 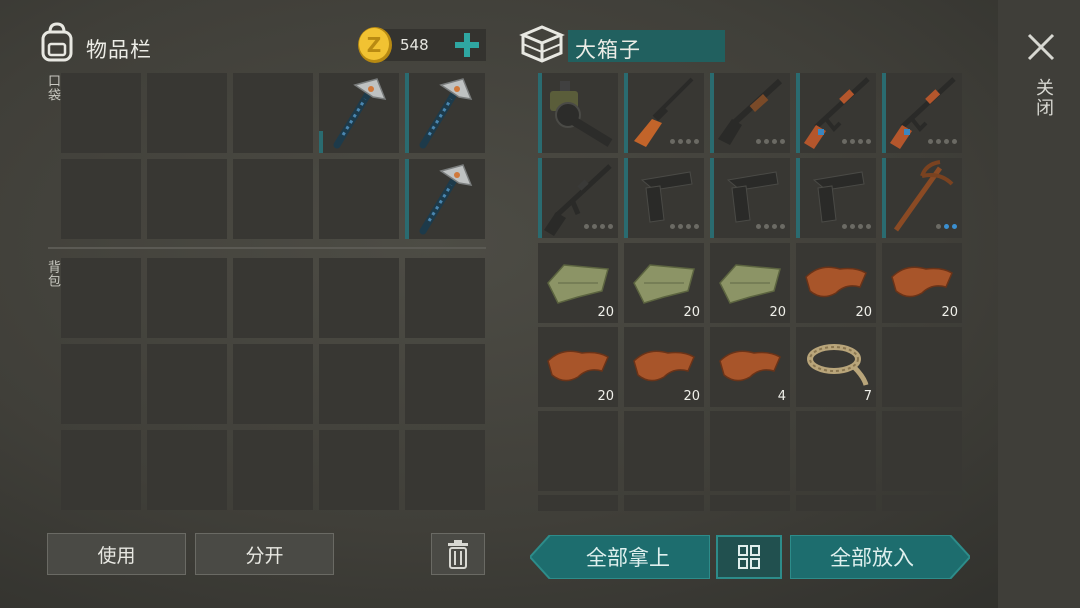 I want to click on take-all-button: 全部拿上, so click(x=620, y=557).